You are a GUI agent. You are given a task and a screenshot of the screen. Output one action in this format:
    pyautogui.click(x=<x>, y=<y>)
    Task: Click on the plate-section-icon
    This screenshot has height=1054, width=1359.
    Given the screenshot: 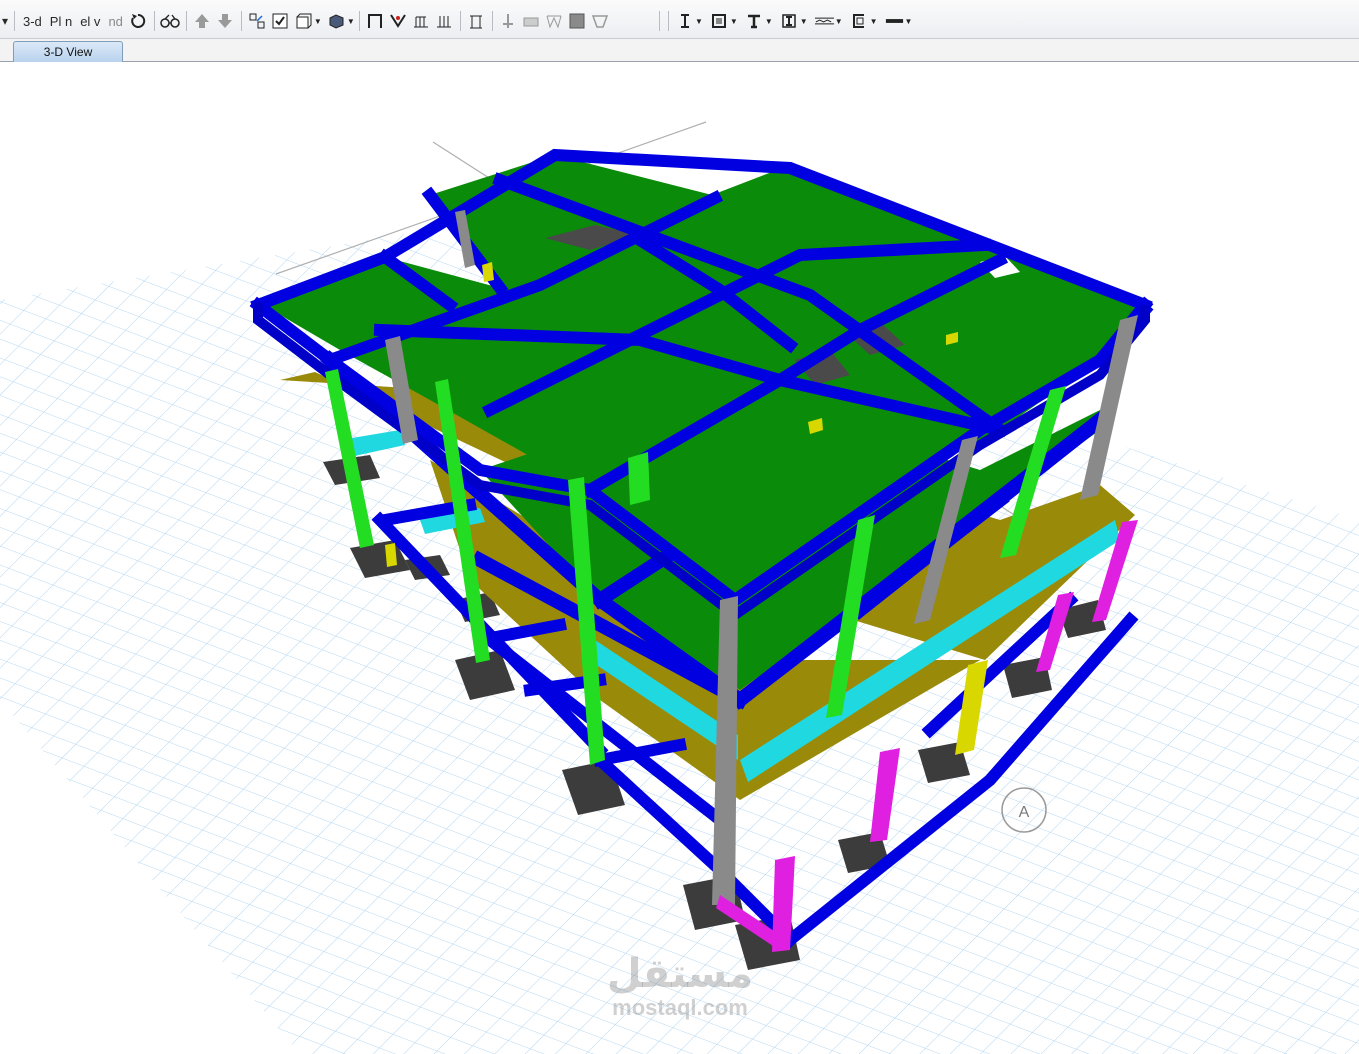 What is the action you would take?
    pyautogui.click(x=894, y=21)
    